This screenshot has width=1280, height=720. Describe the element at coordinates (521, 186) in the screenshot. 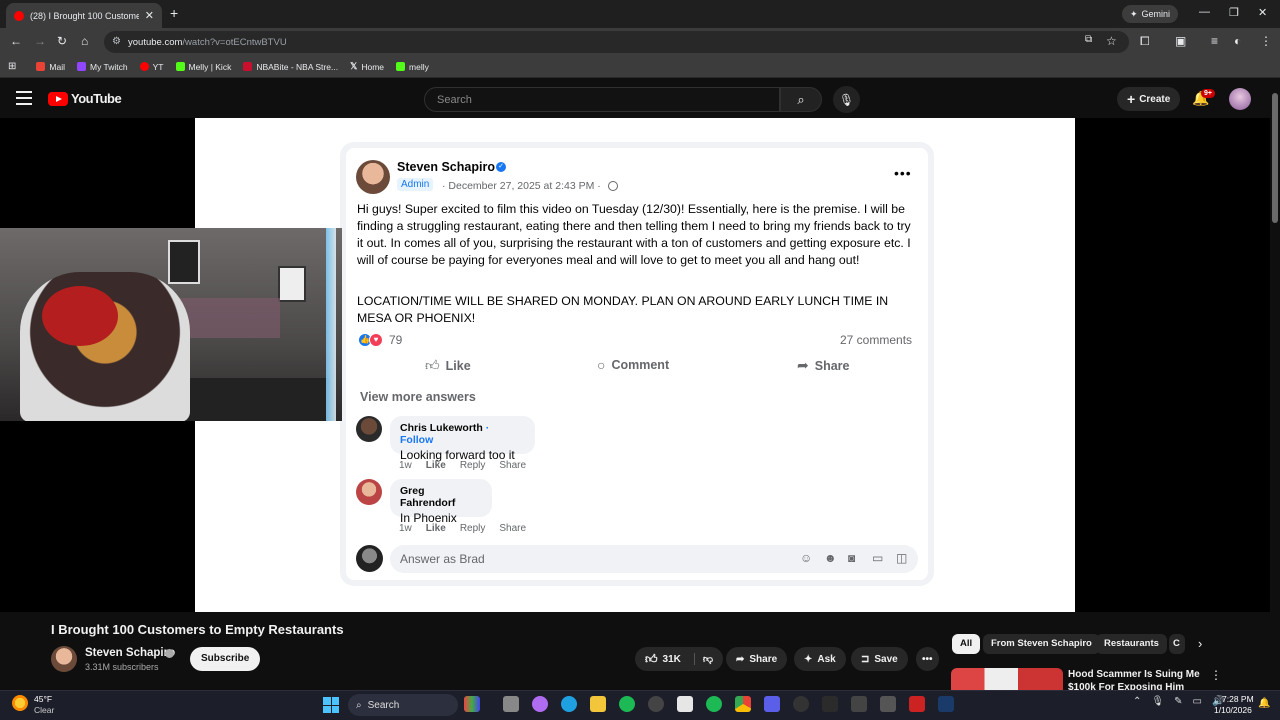

I see `post-date: · December 27, 2025 at 2:43 PM ·` at that location.